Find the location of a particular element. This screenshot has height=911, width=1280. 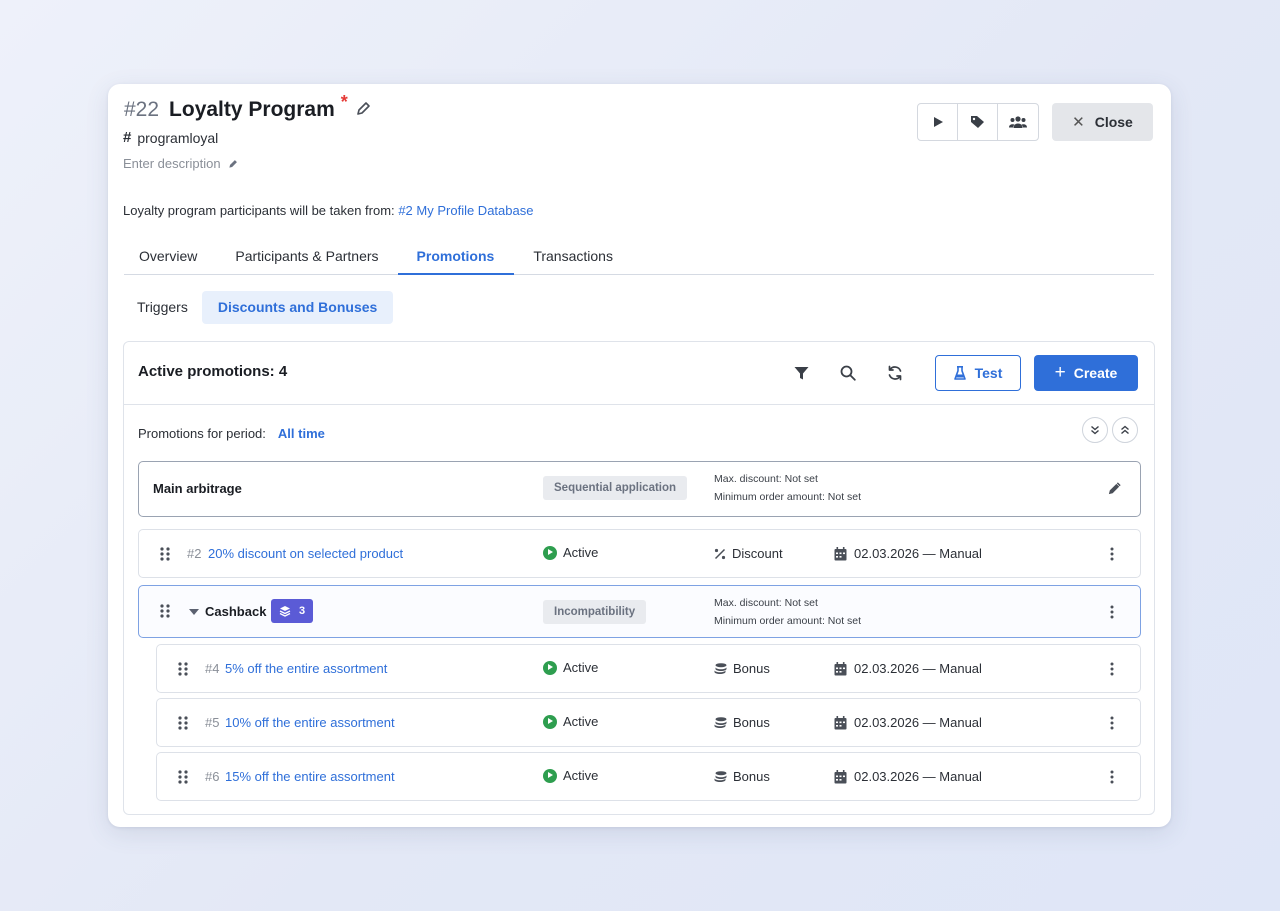

header-action-group is located at coordinates (978, 122).